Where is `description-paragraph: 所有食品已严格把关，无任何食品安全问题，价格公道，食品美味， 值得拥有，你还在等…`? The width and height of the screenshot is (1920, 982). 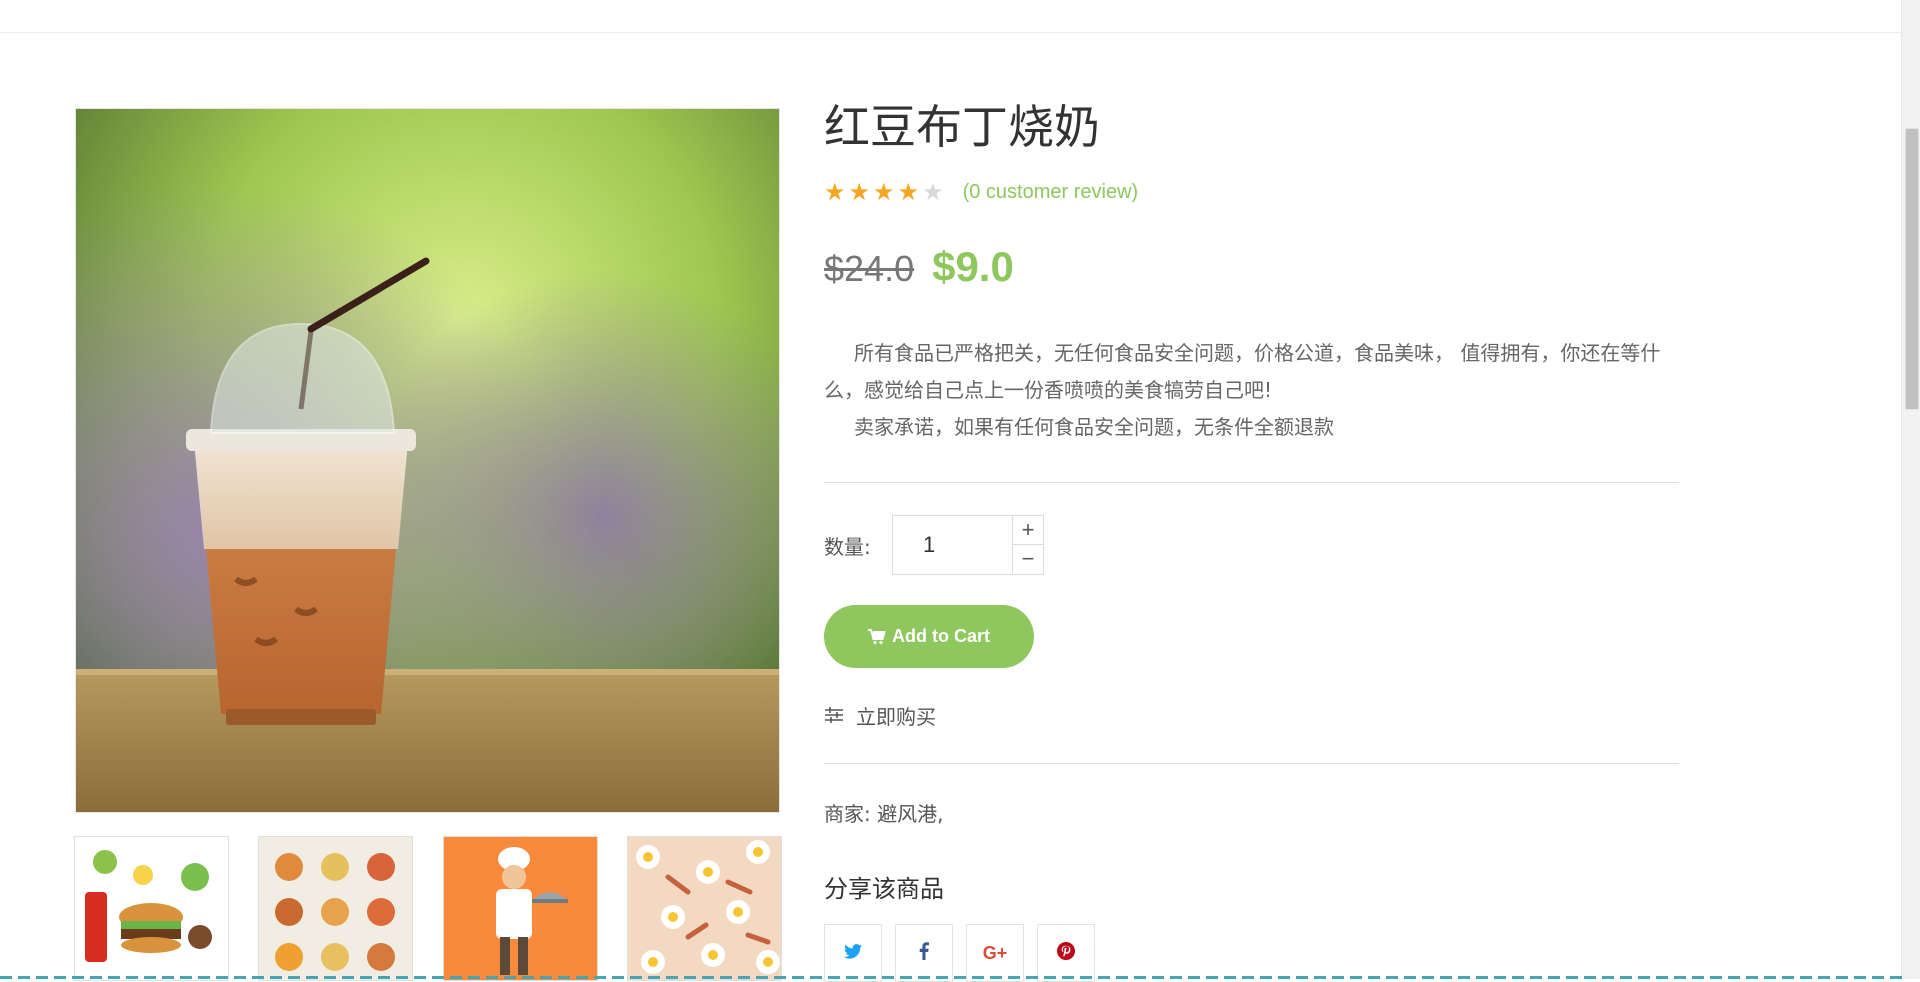
description-paragraph: 所有食品已严格把关，无任何食品安全问题，价格公道，食品美味， 值得拥有，你还在等… is located at coordinates (1242, 372).